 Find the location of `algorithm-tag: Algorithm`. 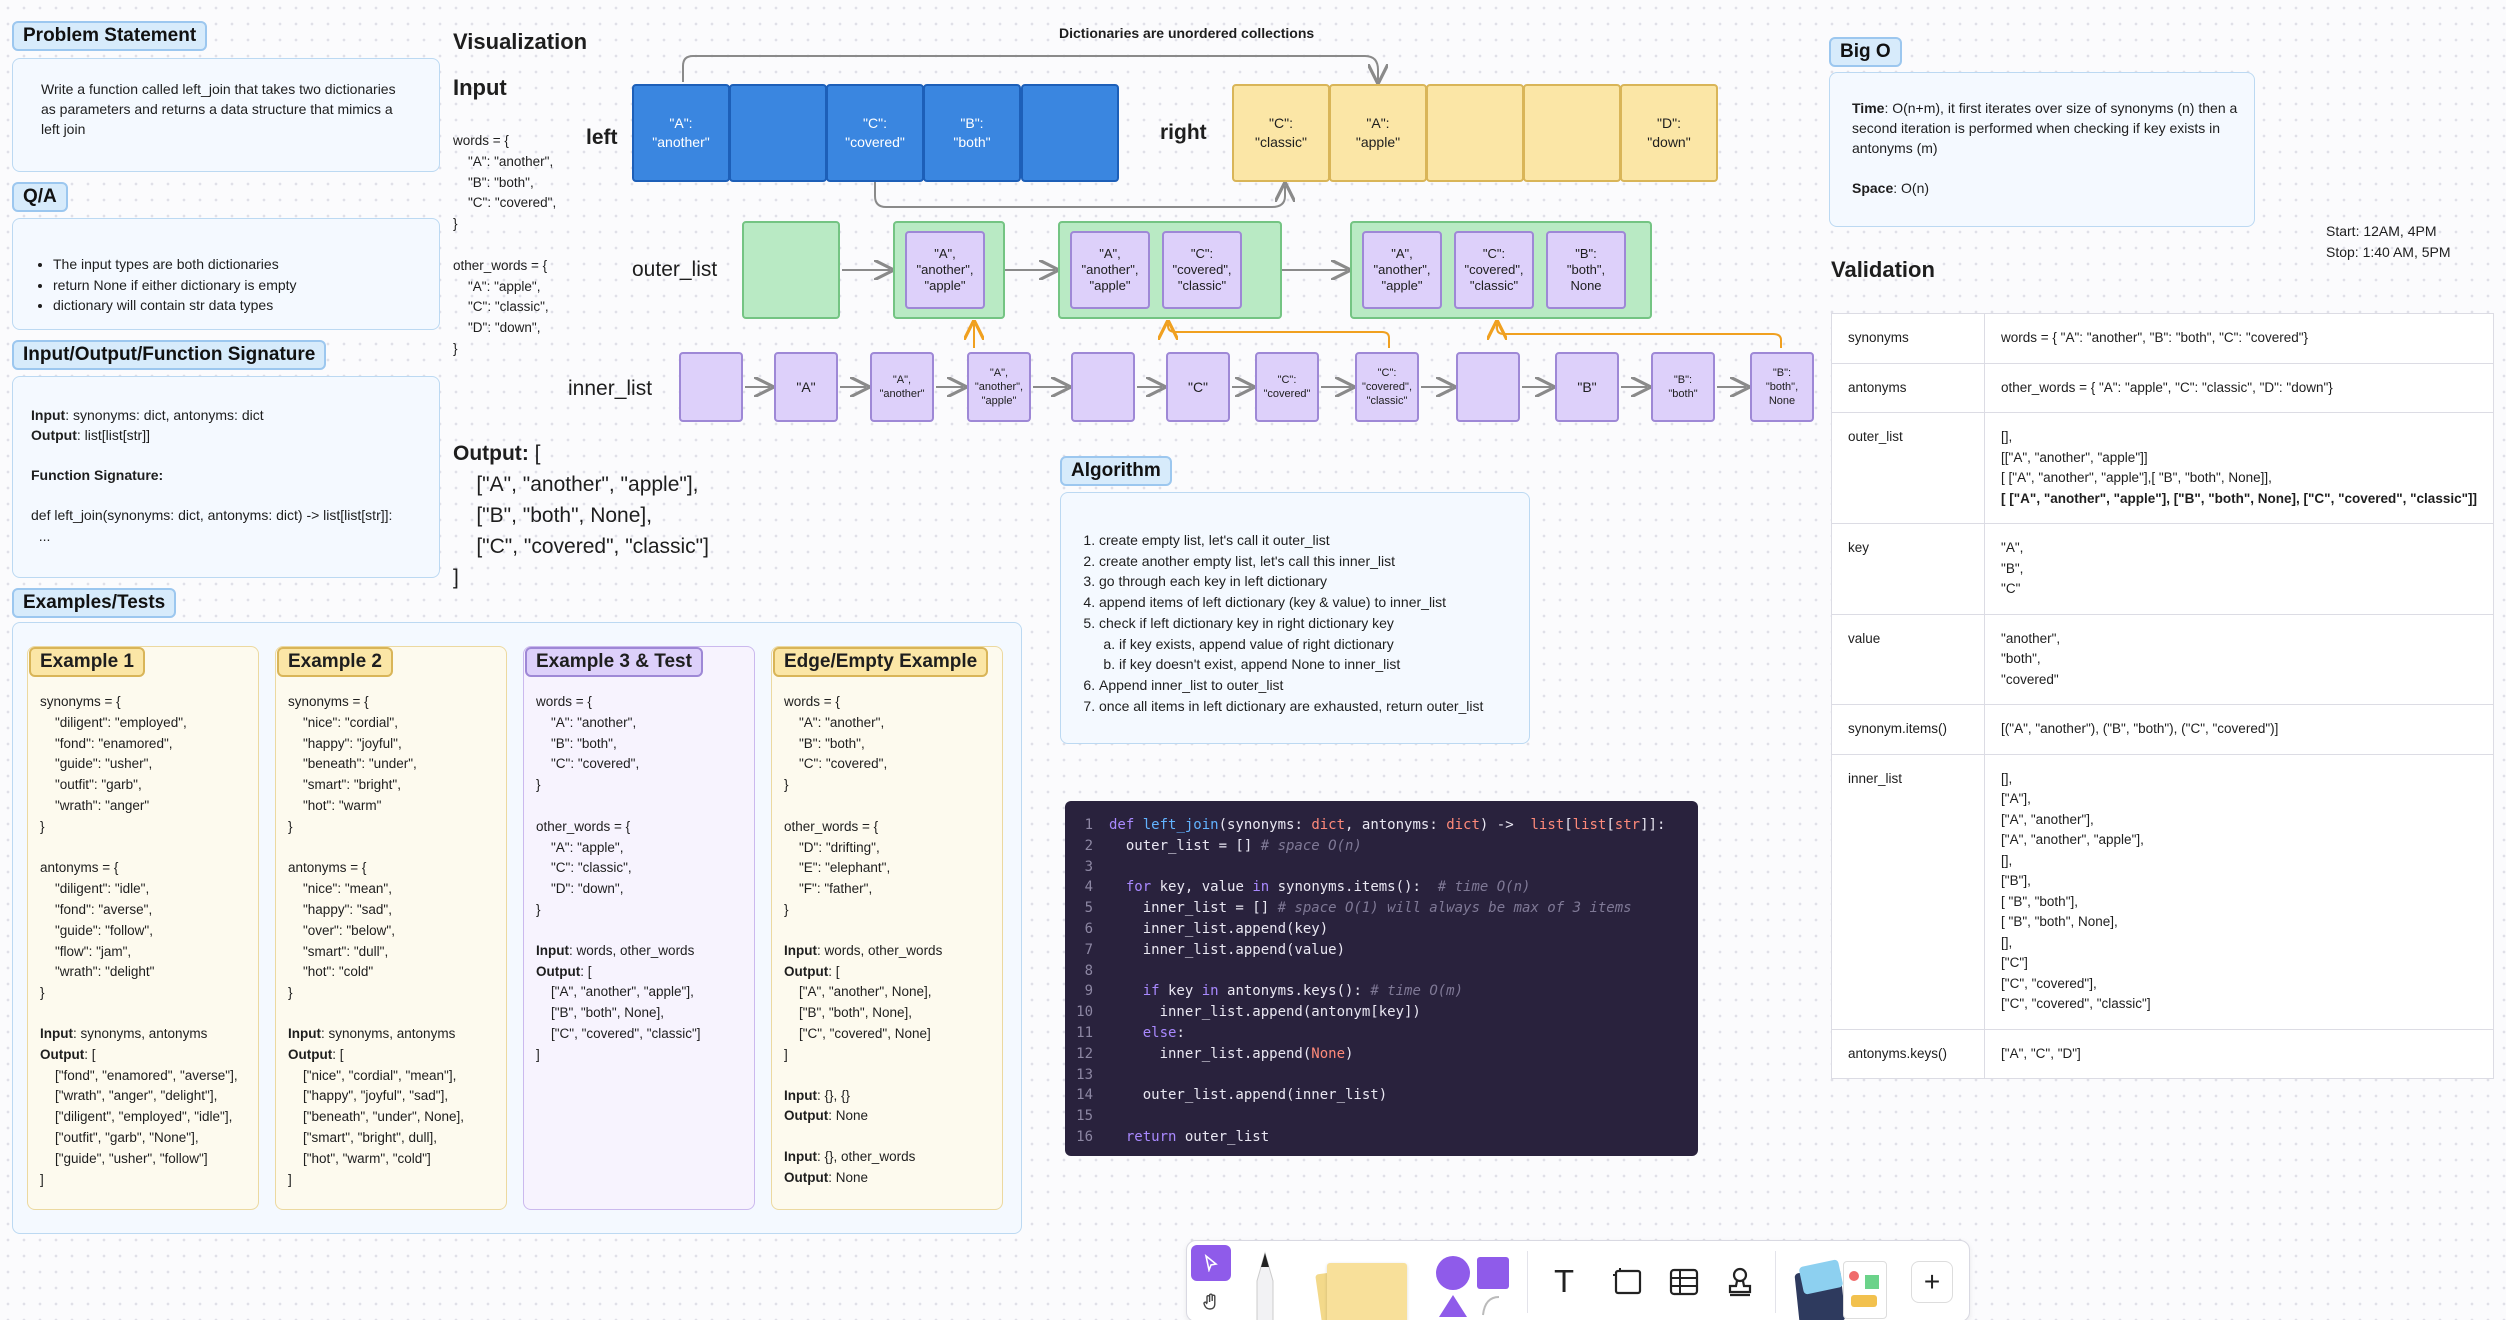

algorithm-tag: Algorithm is located at coordinates (1116, 471).